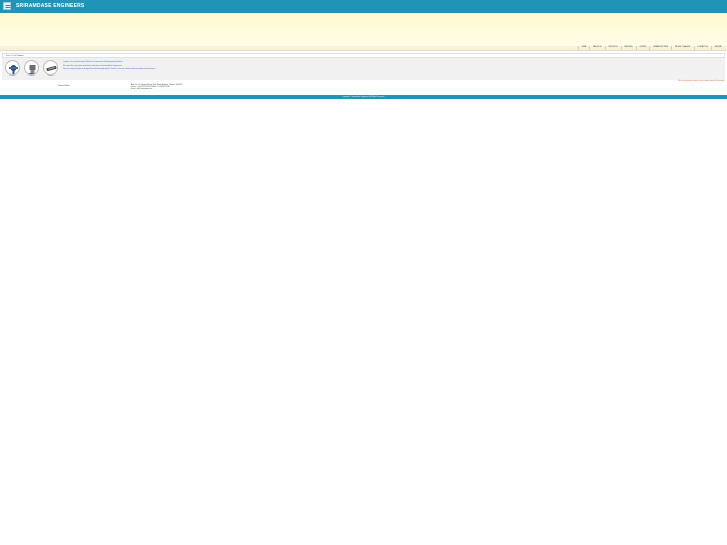 This screenshot has width=727, height=545. What do you see at coordinates (612, 48) in the screenshot?
I see `nav-item-products: PRODUCTS` at bounding box center [612, 48].